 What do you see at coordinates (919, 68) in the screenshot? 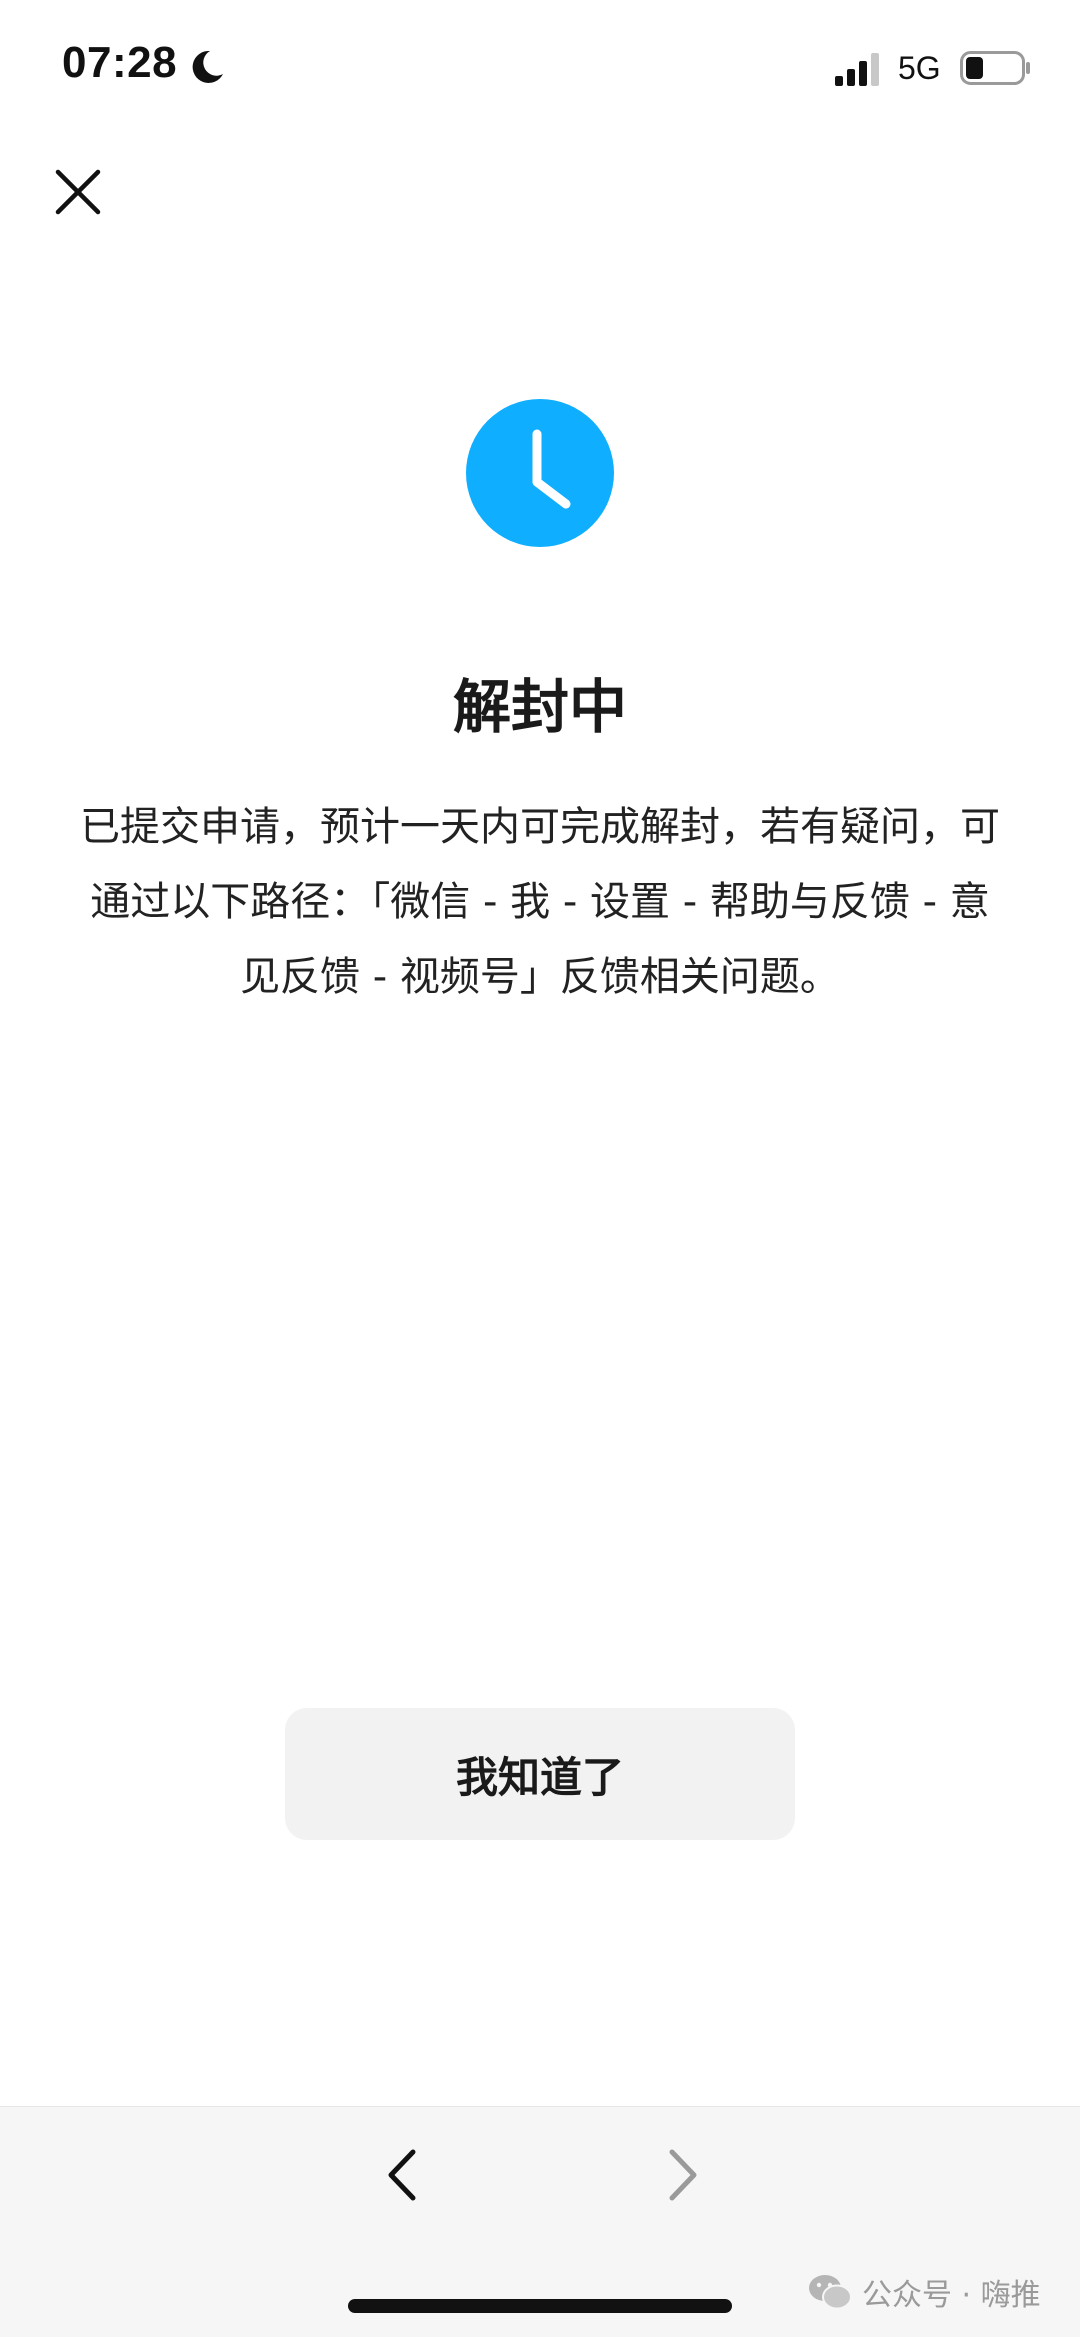
I see `network-label: 5G` at bounding box center [919, 68].